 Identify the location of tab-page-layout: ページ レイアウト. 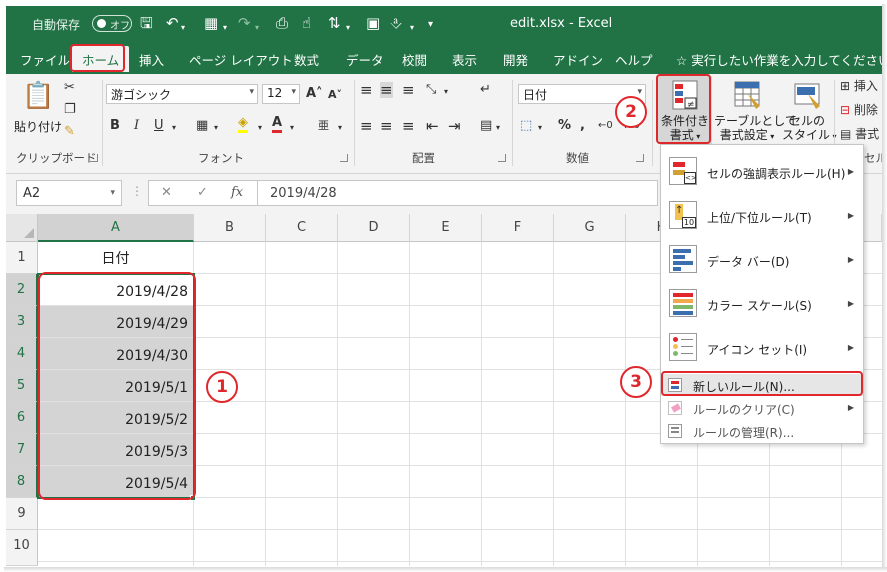
(241, 59).